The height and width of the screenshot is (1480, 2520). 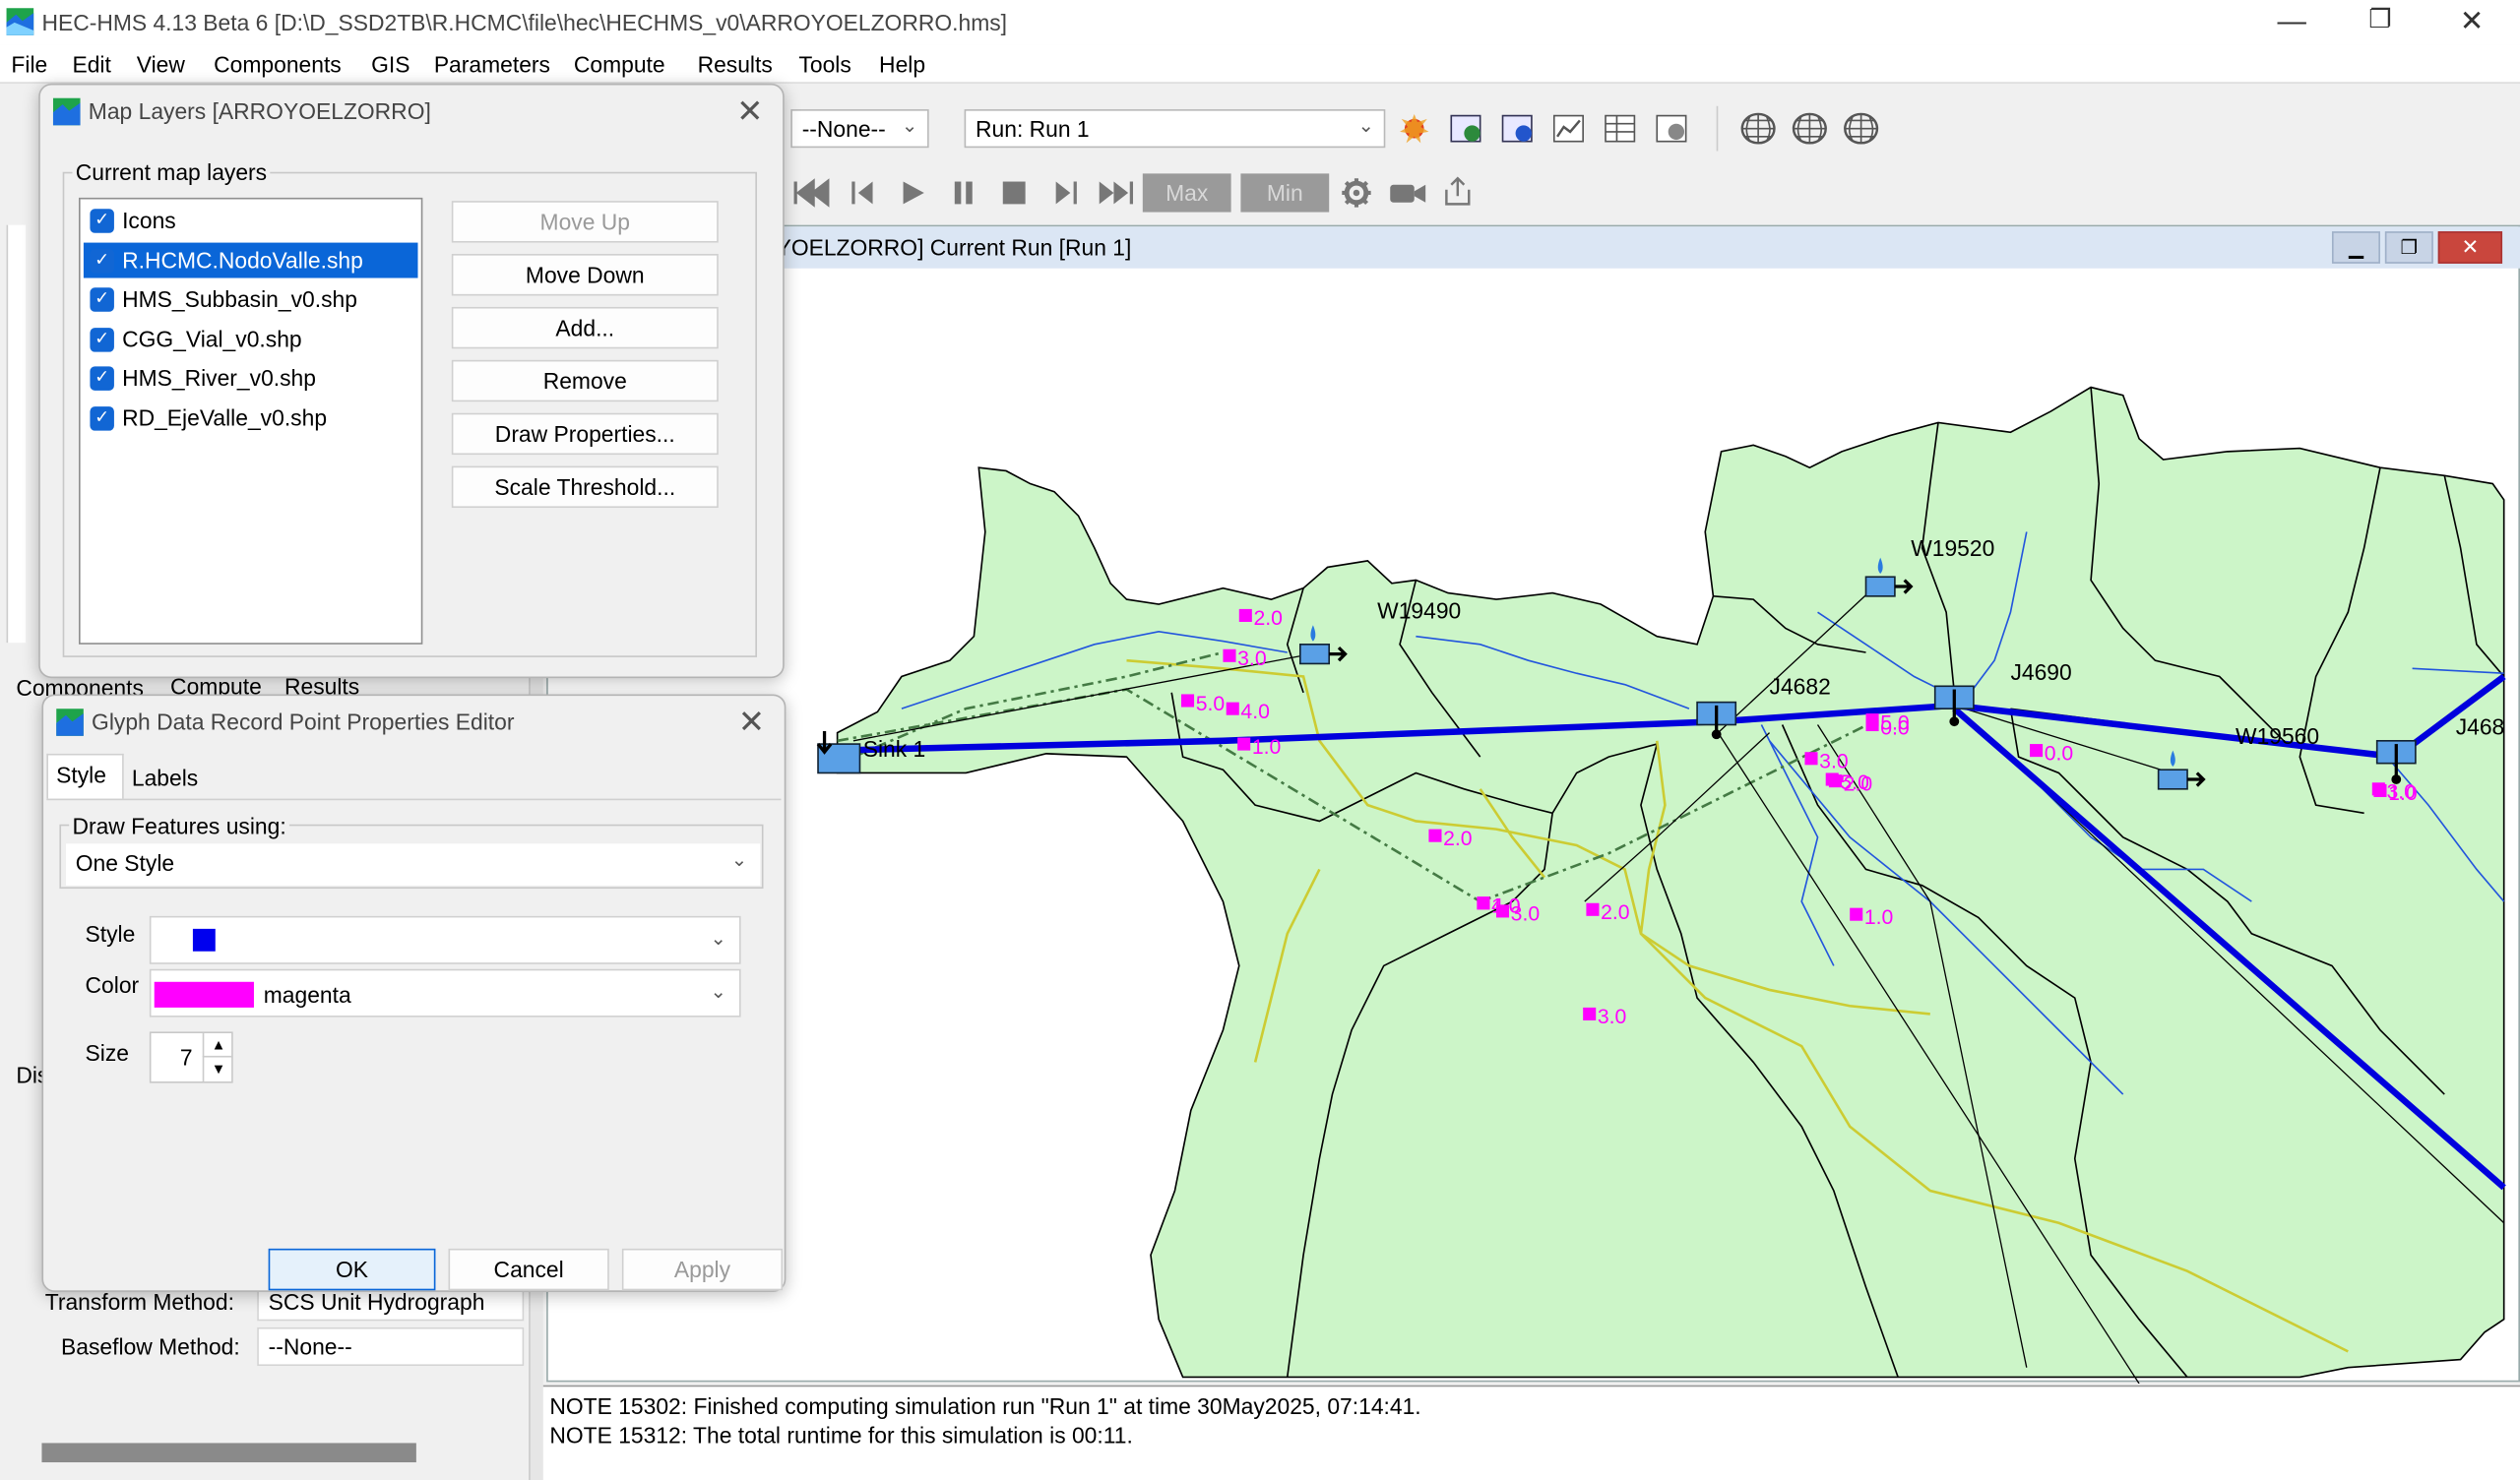 I want to click on max-button: Max, so click(x=1186, y=193).